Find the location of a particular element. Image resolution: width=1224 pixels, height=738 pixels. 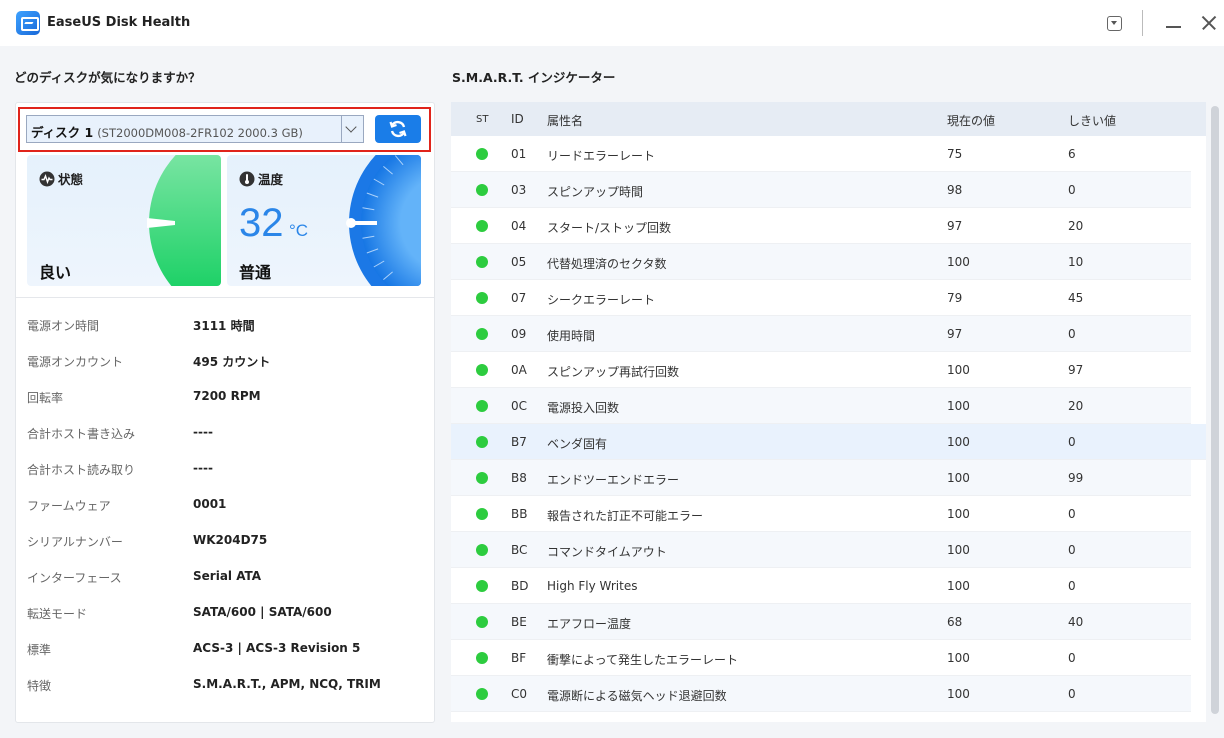

temperature-label: 温度 is located at coordinates (271, 179).